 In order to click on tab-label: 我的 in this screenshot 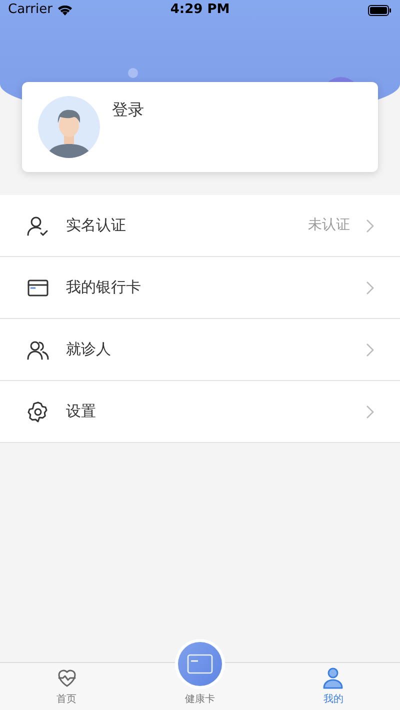, I will do `click(333, 699)`.